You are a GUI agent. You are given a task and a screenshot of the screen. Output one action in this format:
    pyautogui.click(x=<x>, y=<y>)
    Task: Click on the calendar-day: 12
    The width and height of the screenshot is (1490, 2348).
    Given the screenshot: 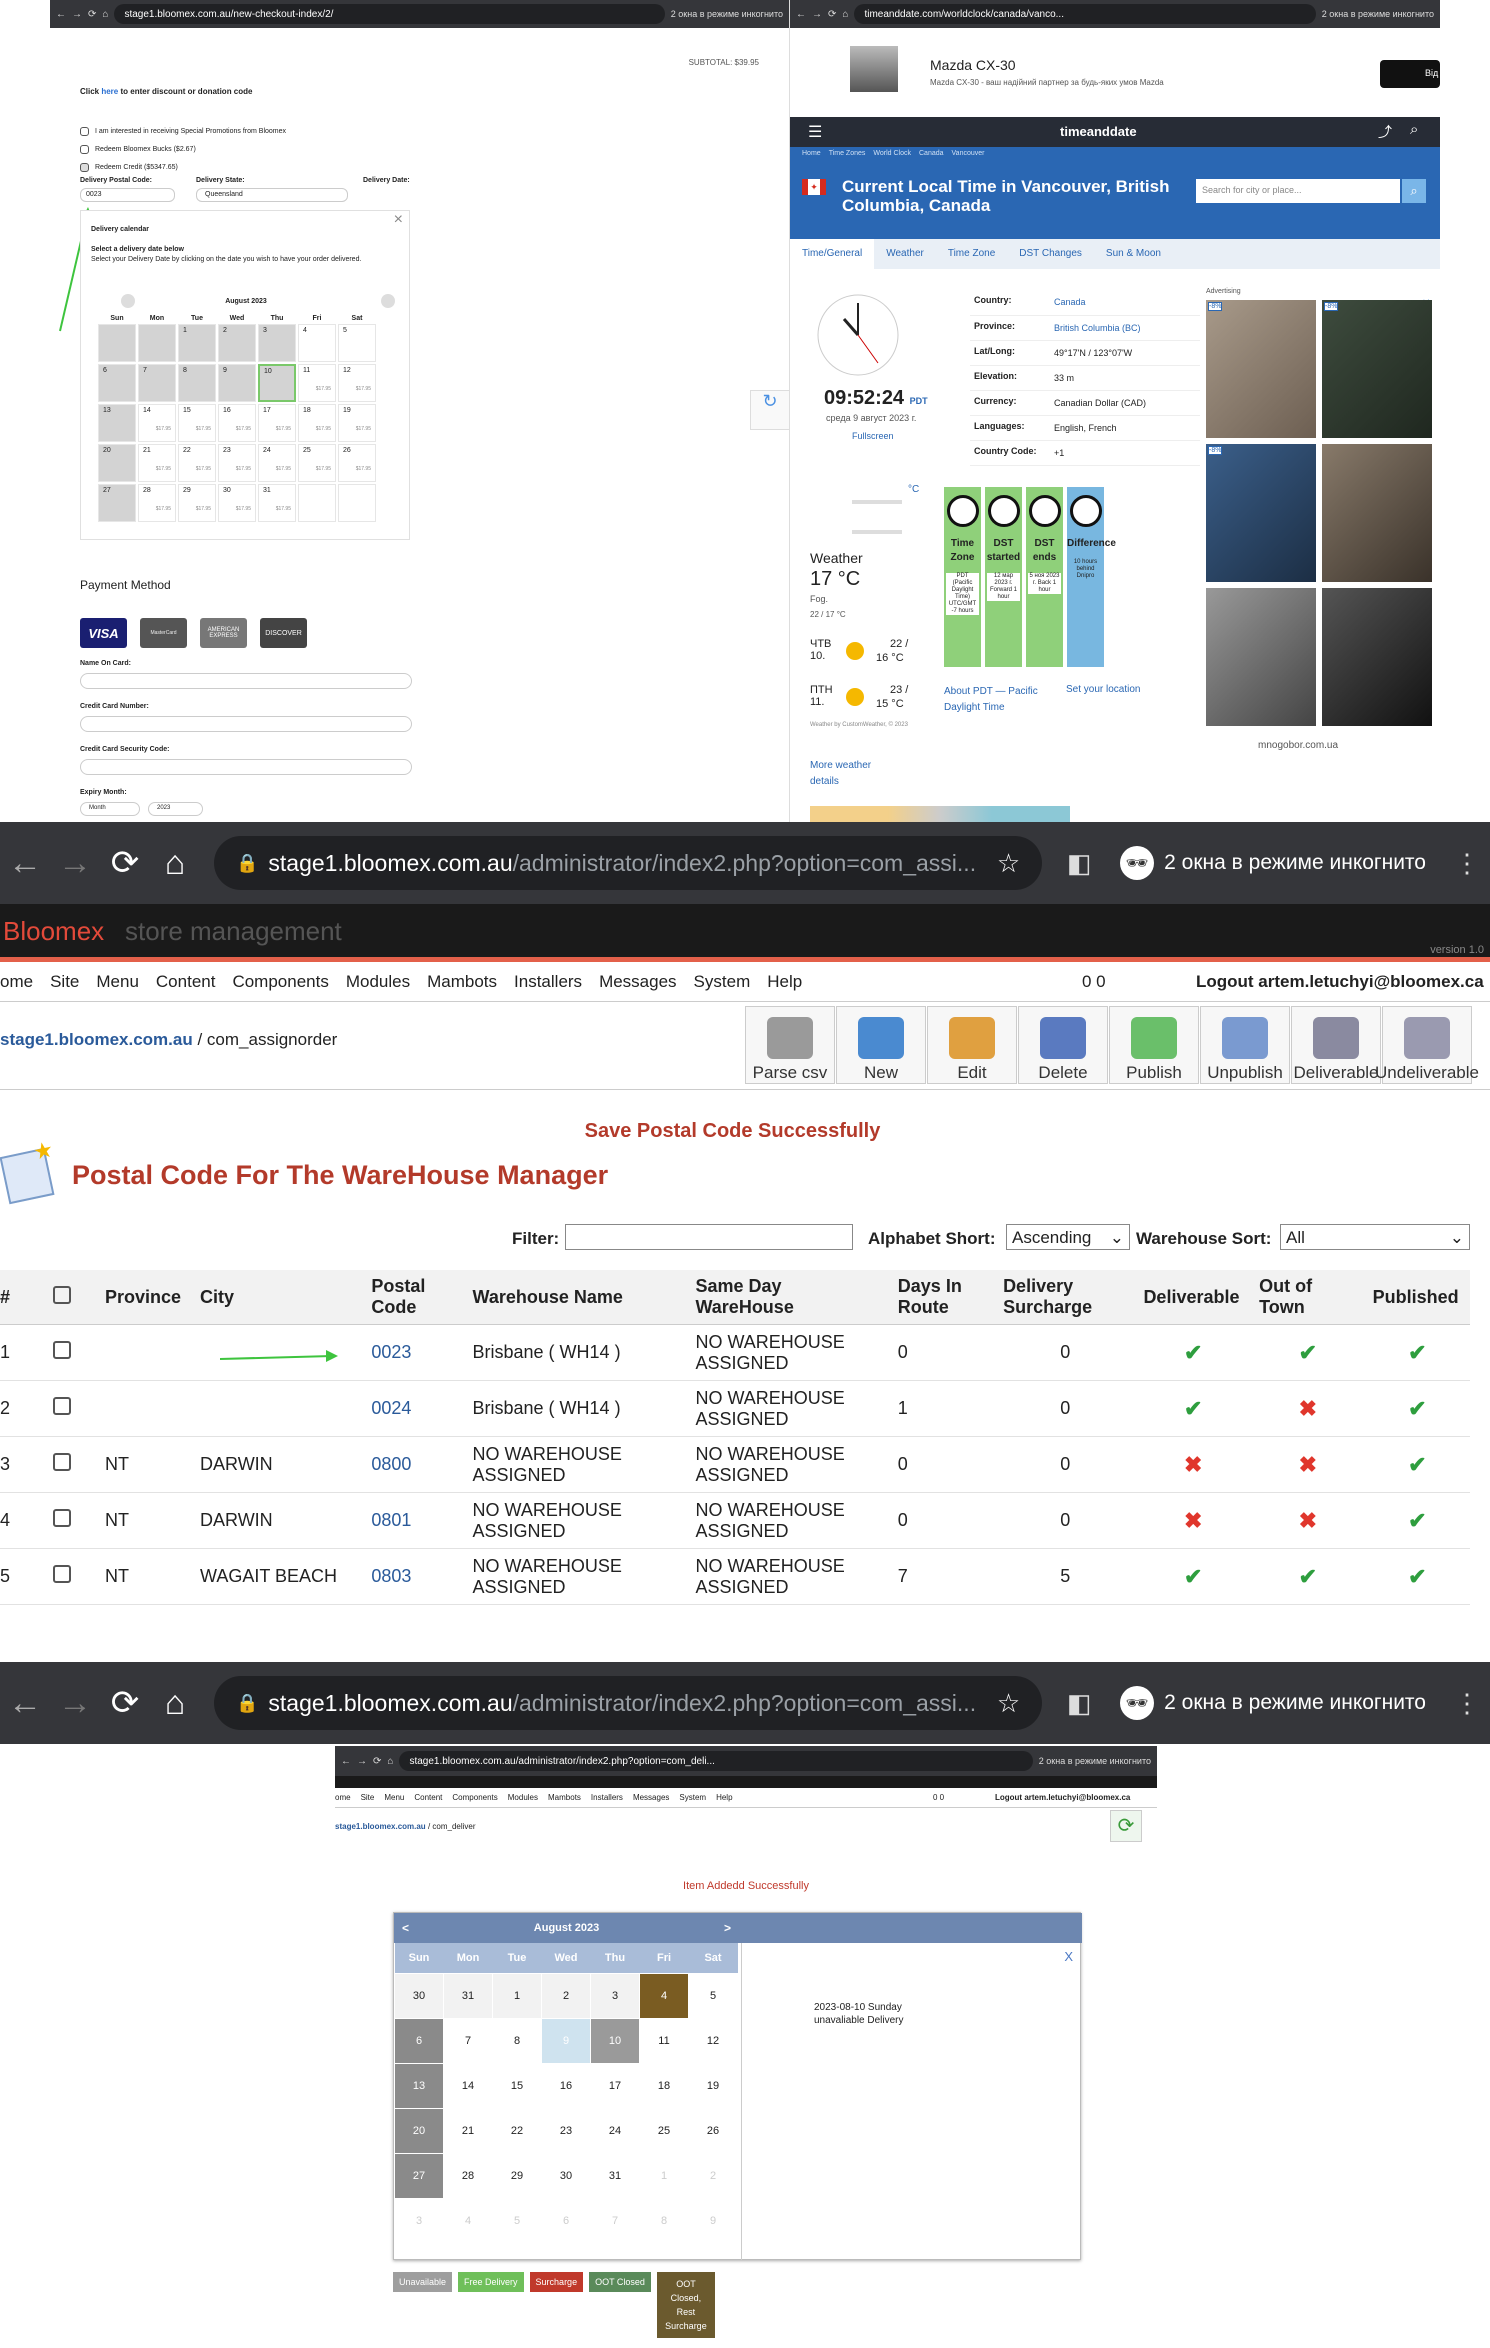 What is the action you would take?
    pyautogui.click(x=713, y=2040)
    